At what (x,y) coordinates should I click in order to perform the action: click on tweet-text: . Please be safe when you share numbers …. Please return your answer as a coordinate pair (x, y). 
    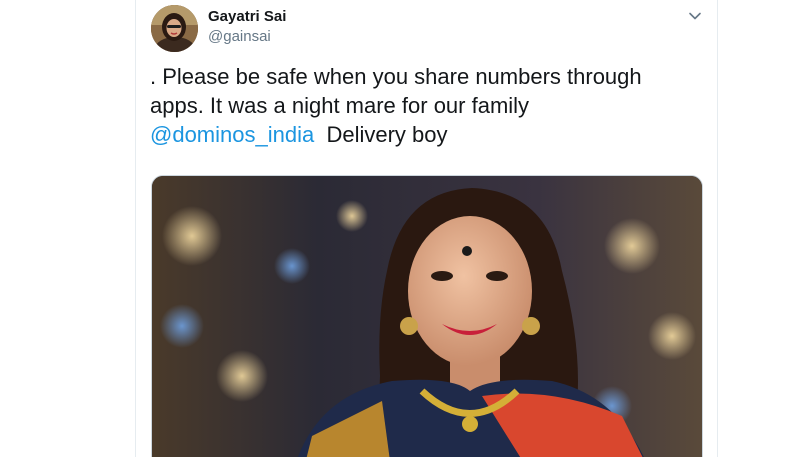
    Looking at the image, I should click on (422, 105).